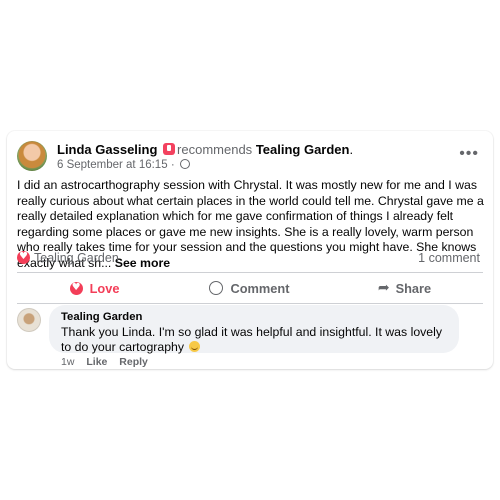 Image resolution: width=500 pixels, height=500 pixels. I want to click on post-meta: 6 September at 16:15 ·, so click(123, 165).